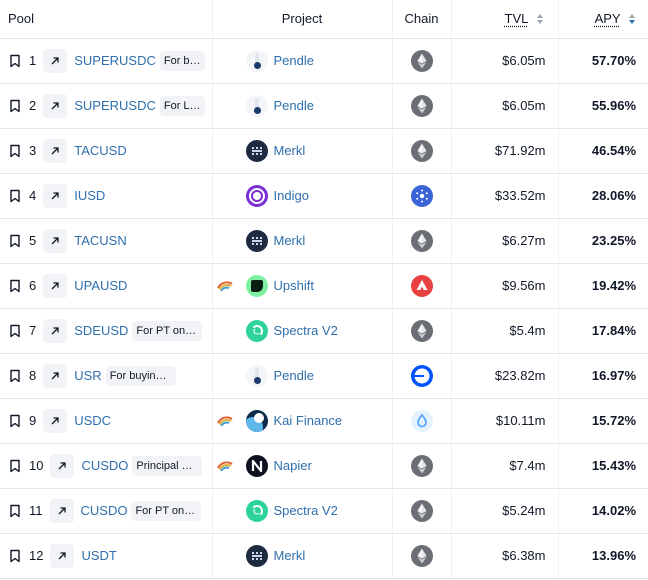 The height and width of the screenshot is (580, 648). Describe the element at coordinates (101, 330) in the screenshot. I see `pool-symbol-link: SDEUSD` at that location.